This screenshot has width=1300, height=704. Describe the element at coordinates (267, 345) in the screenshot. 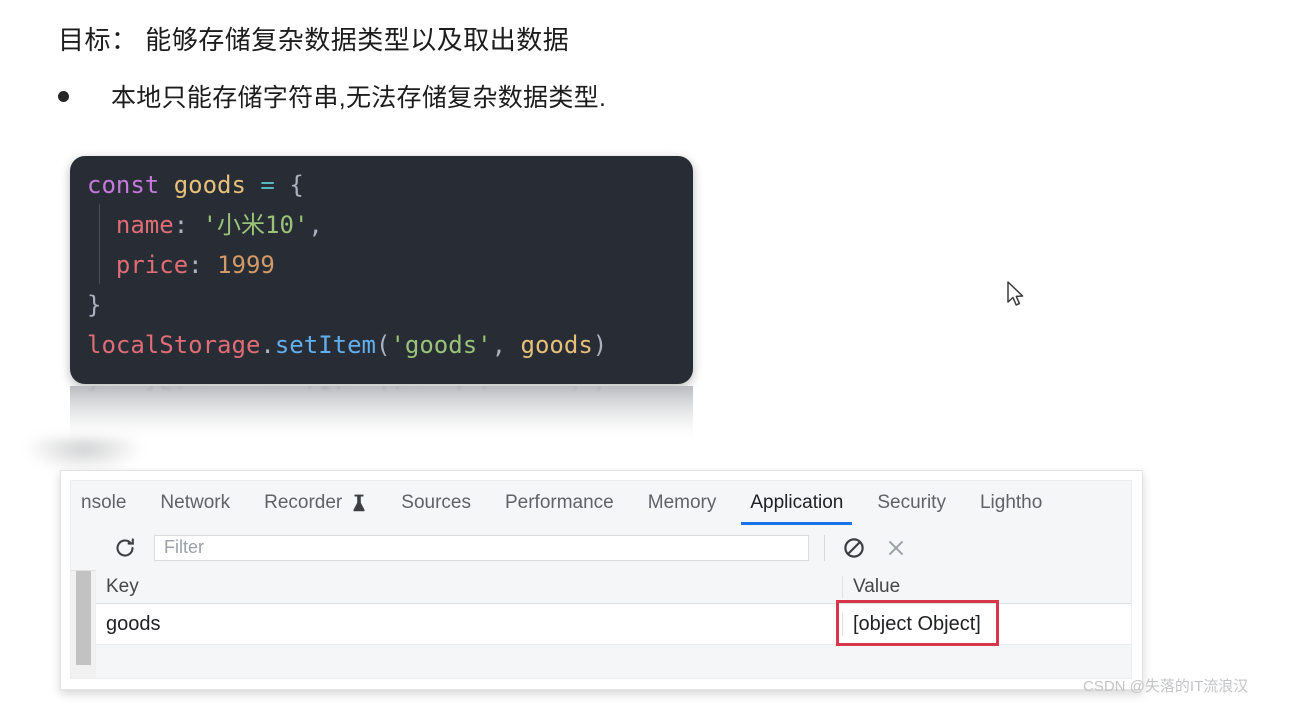

I see `code-token-punctuation: .` at that location.